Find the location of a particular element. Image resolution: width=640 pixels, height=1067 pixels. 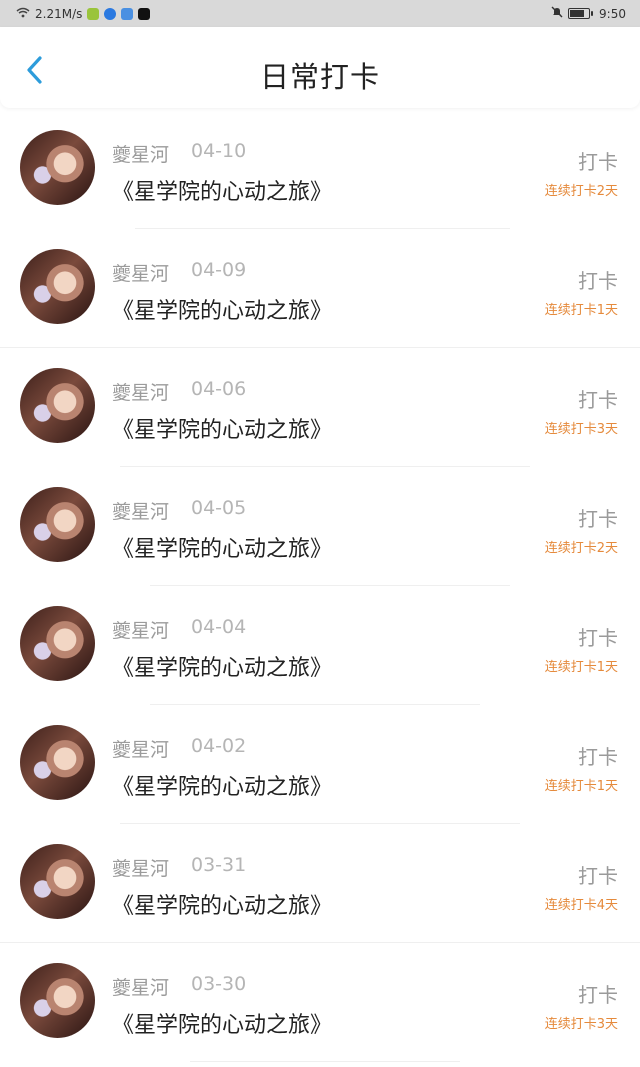

status-right: 9:50 is located at coordinates (588, 13).